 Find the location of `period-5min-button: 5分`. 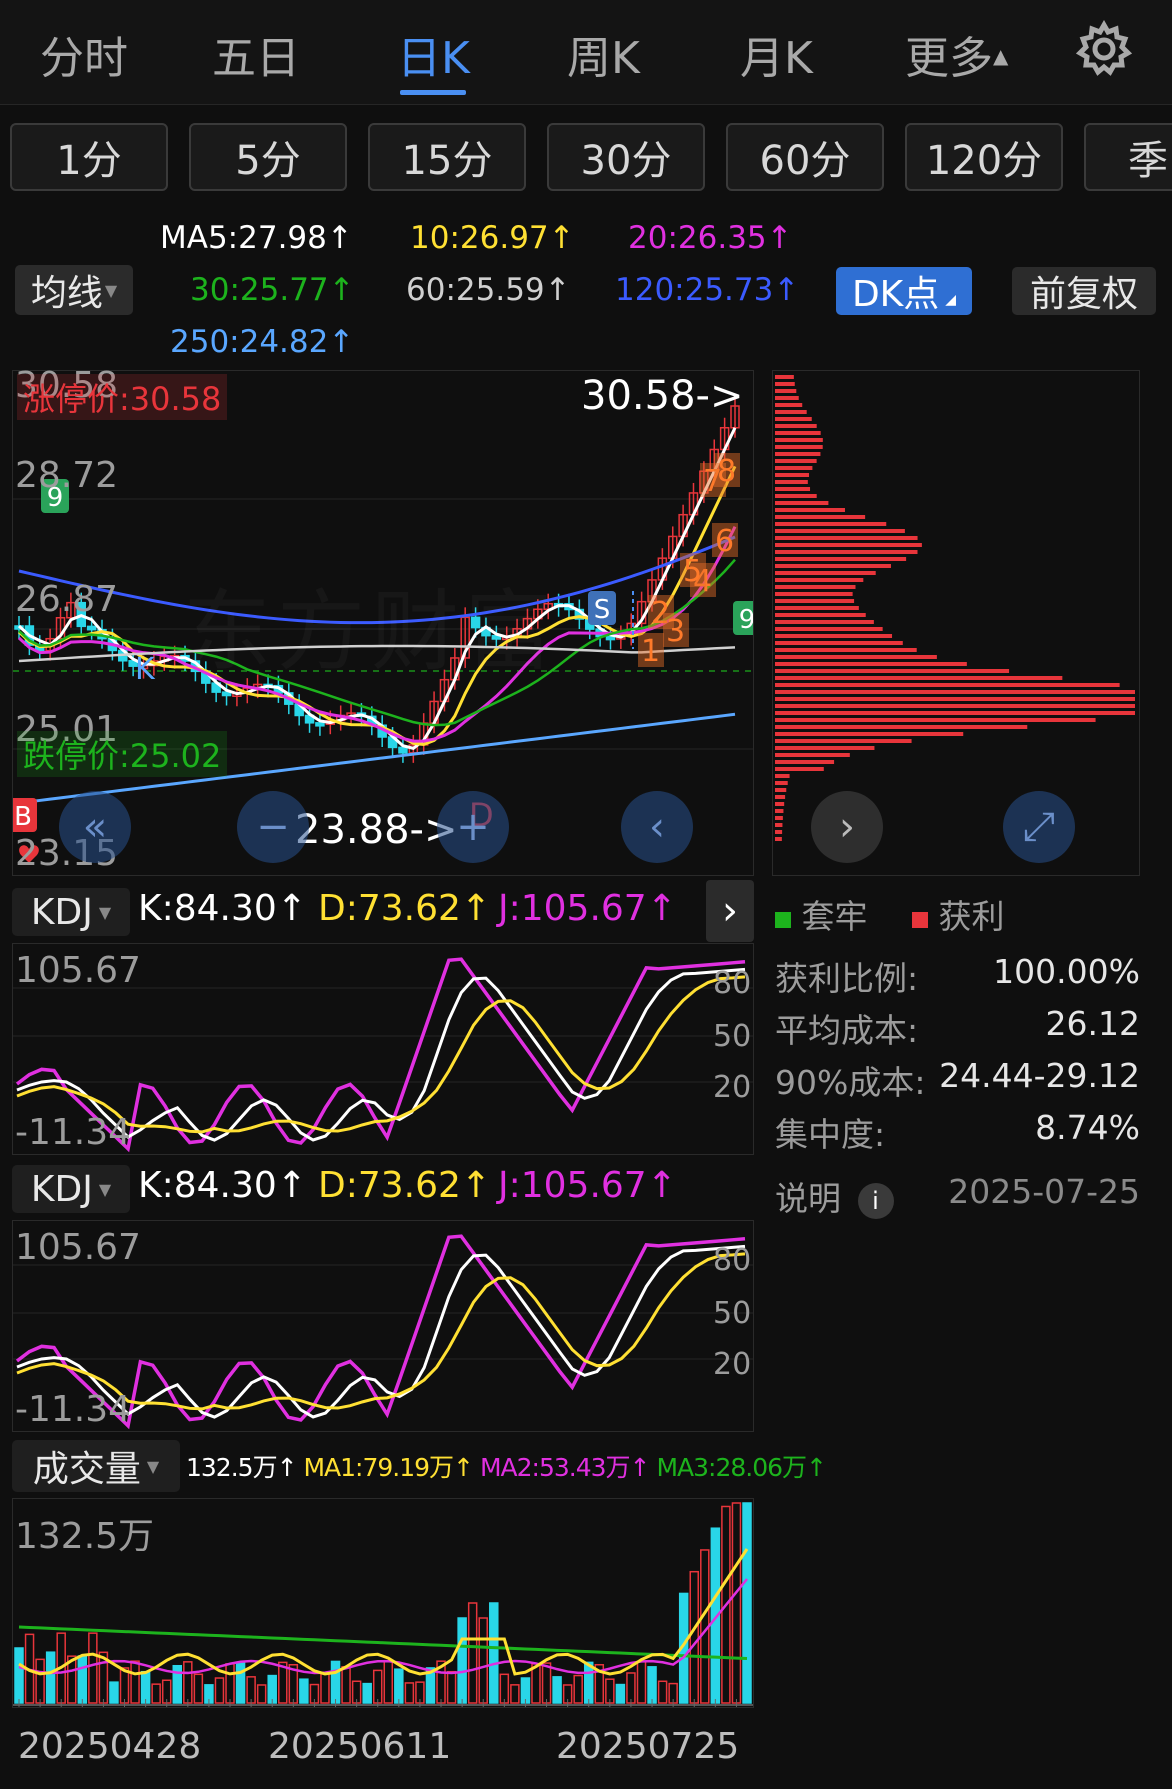

period-5min-button: 5分 is located at coordinates (268, 157).